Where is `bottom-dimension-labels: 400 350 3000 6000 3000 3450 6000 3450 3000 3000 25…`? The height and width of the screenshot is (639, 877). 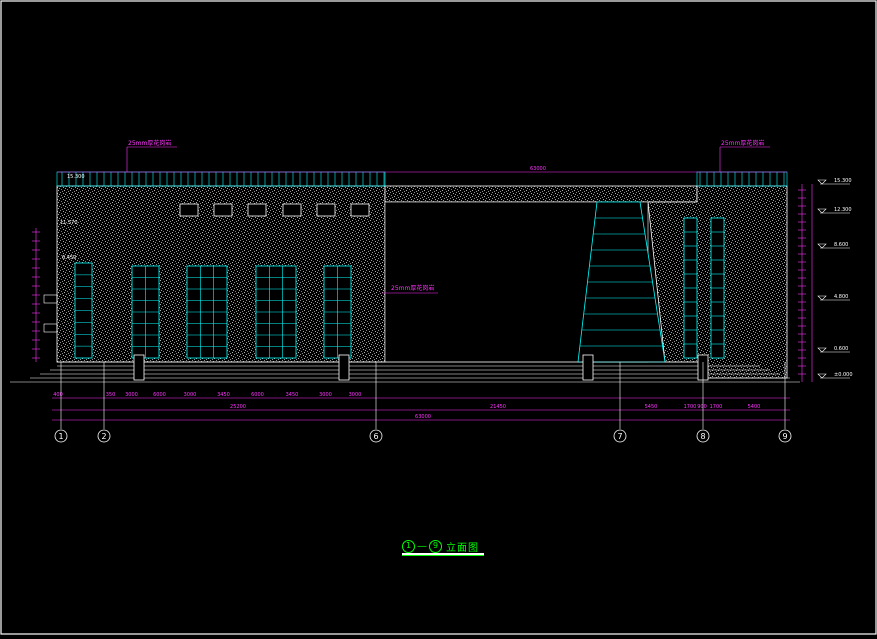 bottom-dimension-labels: 400 350 3000 6000 3000 3450 6000 3450 3000 3000 25… is located at coordinates (406, 406).